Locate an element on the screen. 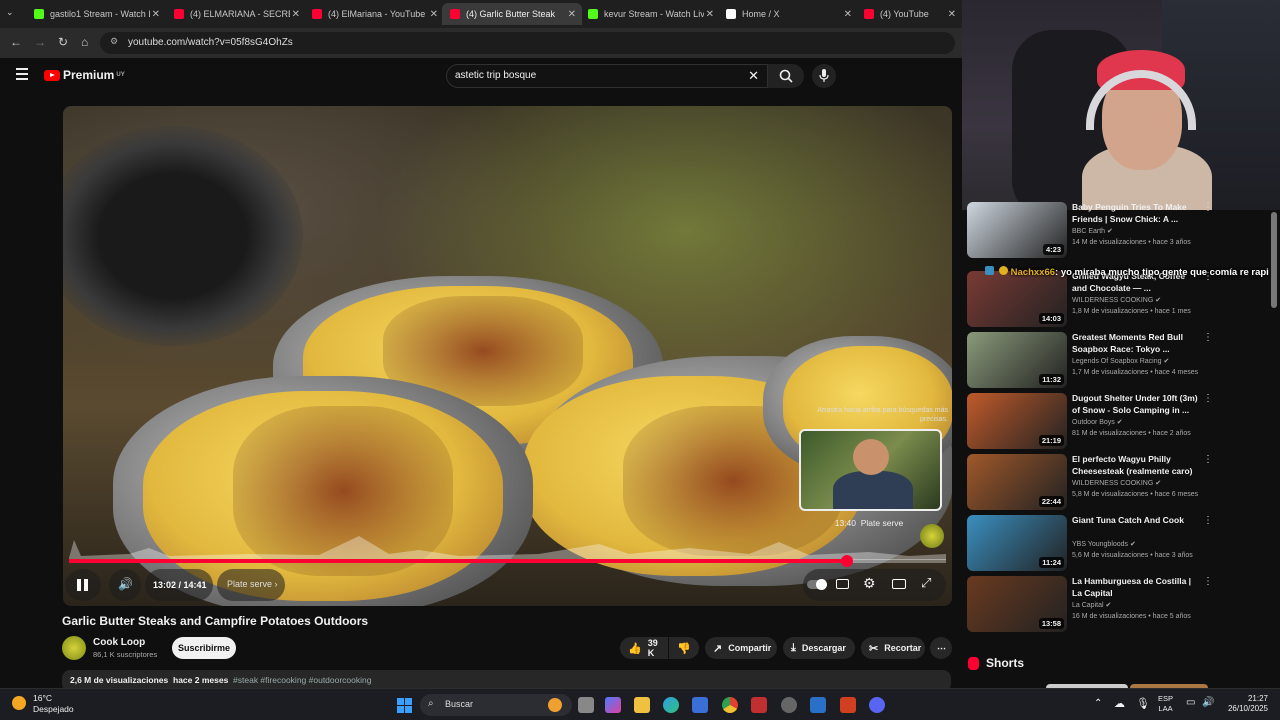 The height and width of the screenshot is (720, 1280). dislike-button: 👎 is located at coordinates (684, 648).